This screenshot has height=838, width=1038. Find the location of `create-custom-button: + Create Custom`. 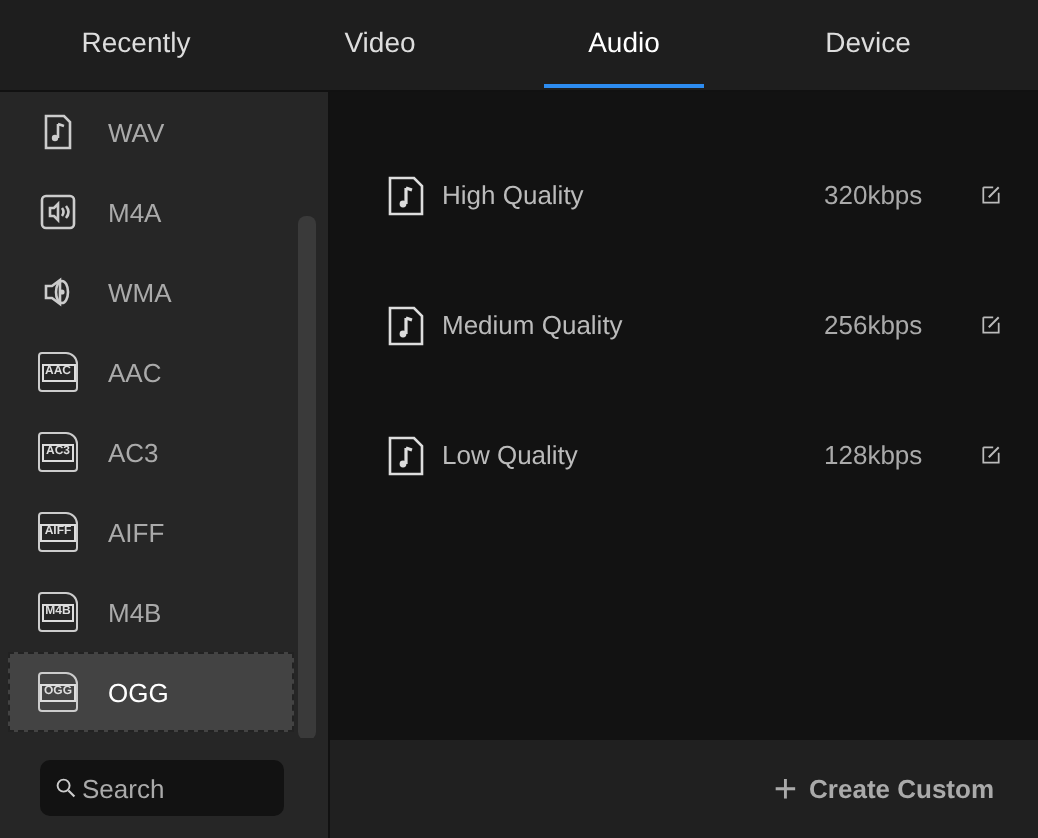

create-custom-button: + Create Custom is located at coordinates (883, 789).